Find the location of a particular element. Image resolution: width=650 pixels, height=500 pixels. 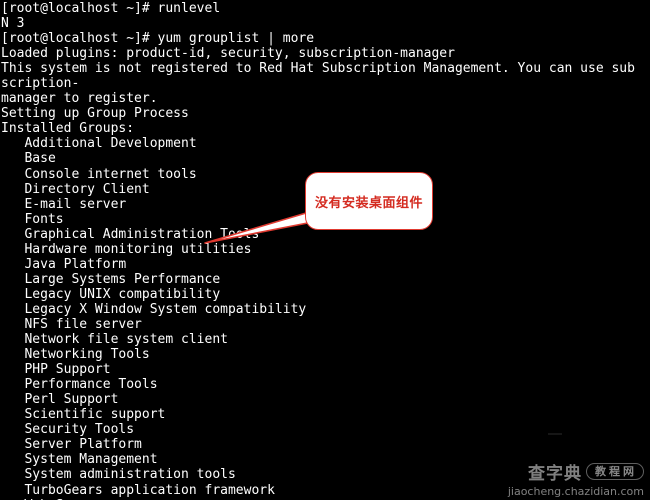

watermark: 查字典 教程网 jiaocheng.chazidian.com is located at coordinates (576, 478).